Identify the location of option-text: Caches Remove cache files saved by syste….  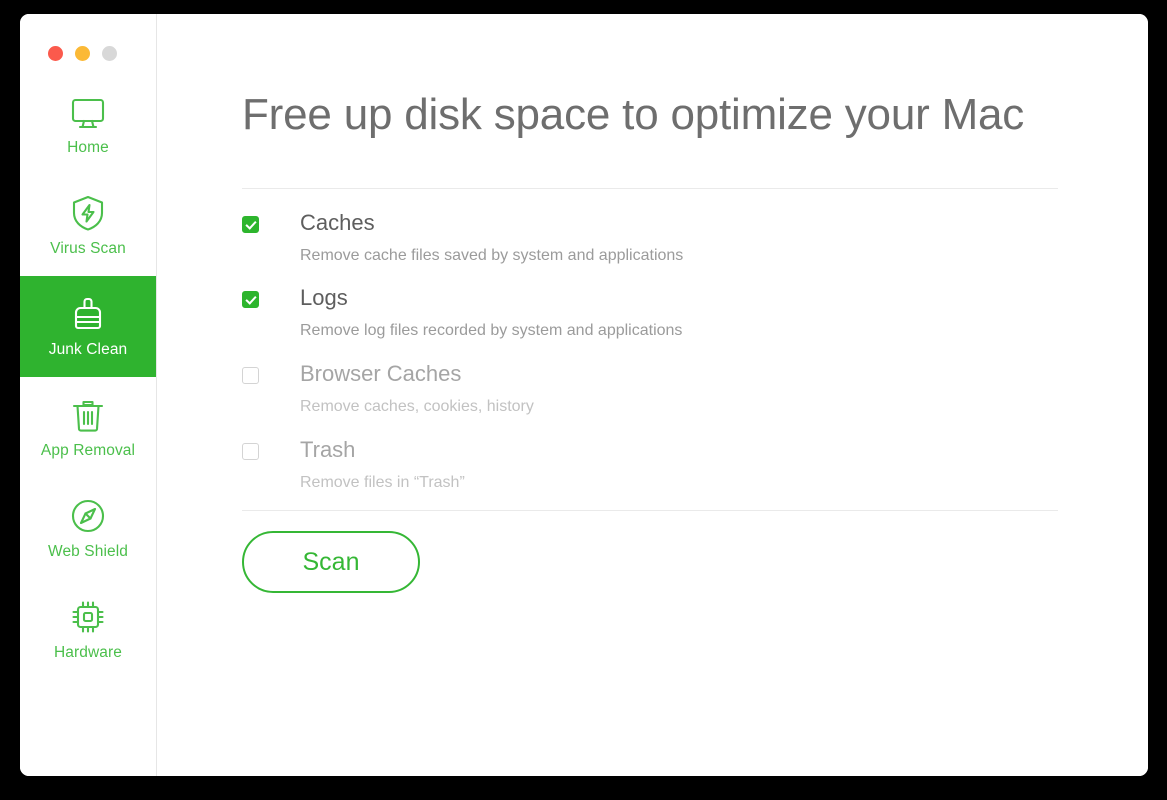
(492, 237).